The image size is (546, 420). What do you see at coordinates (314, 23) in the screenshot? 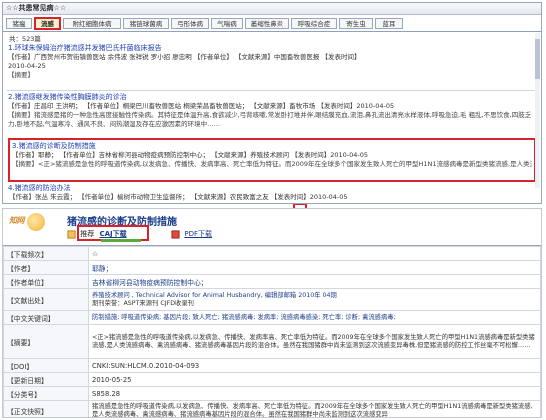
I see `tab-respiratory-syndrome: 呼吸综合症` at bounding box center [314, 23].